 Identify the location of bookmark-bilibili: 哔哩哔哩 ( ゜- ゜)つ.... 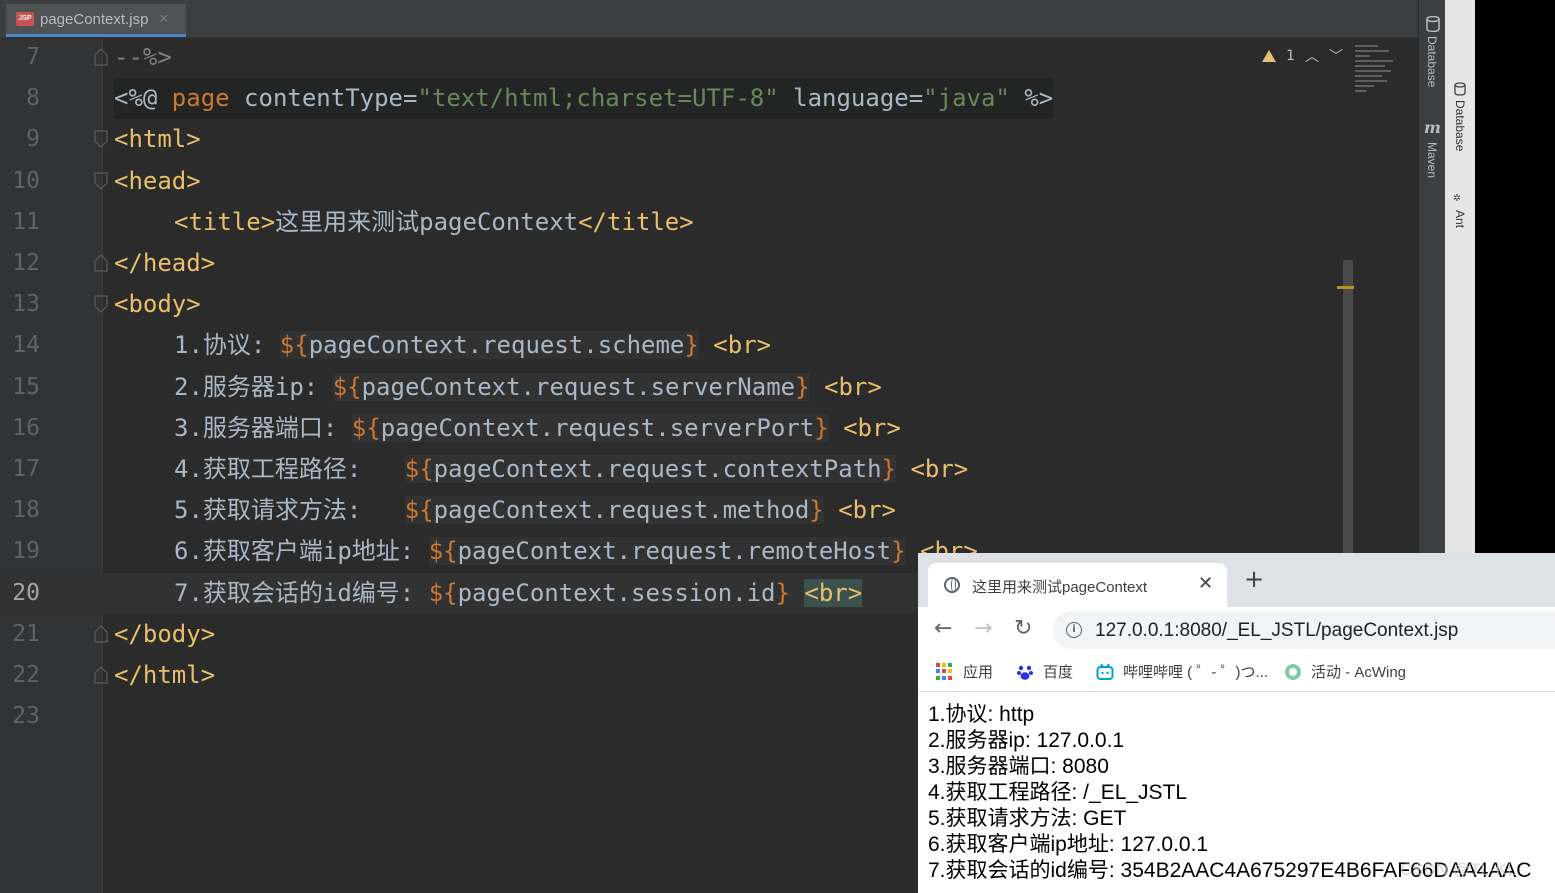
(1182, 671).